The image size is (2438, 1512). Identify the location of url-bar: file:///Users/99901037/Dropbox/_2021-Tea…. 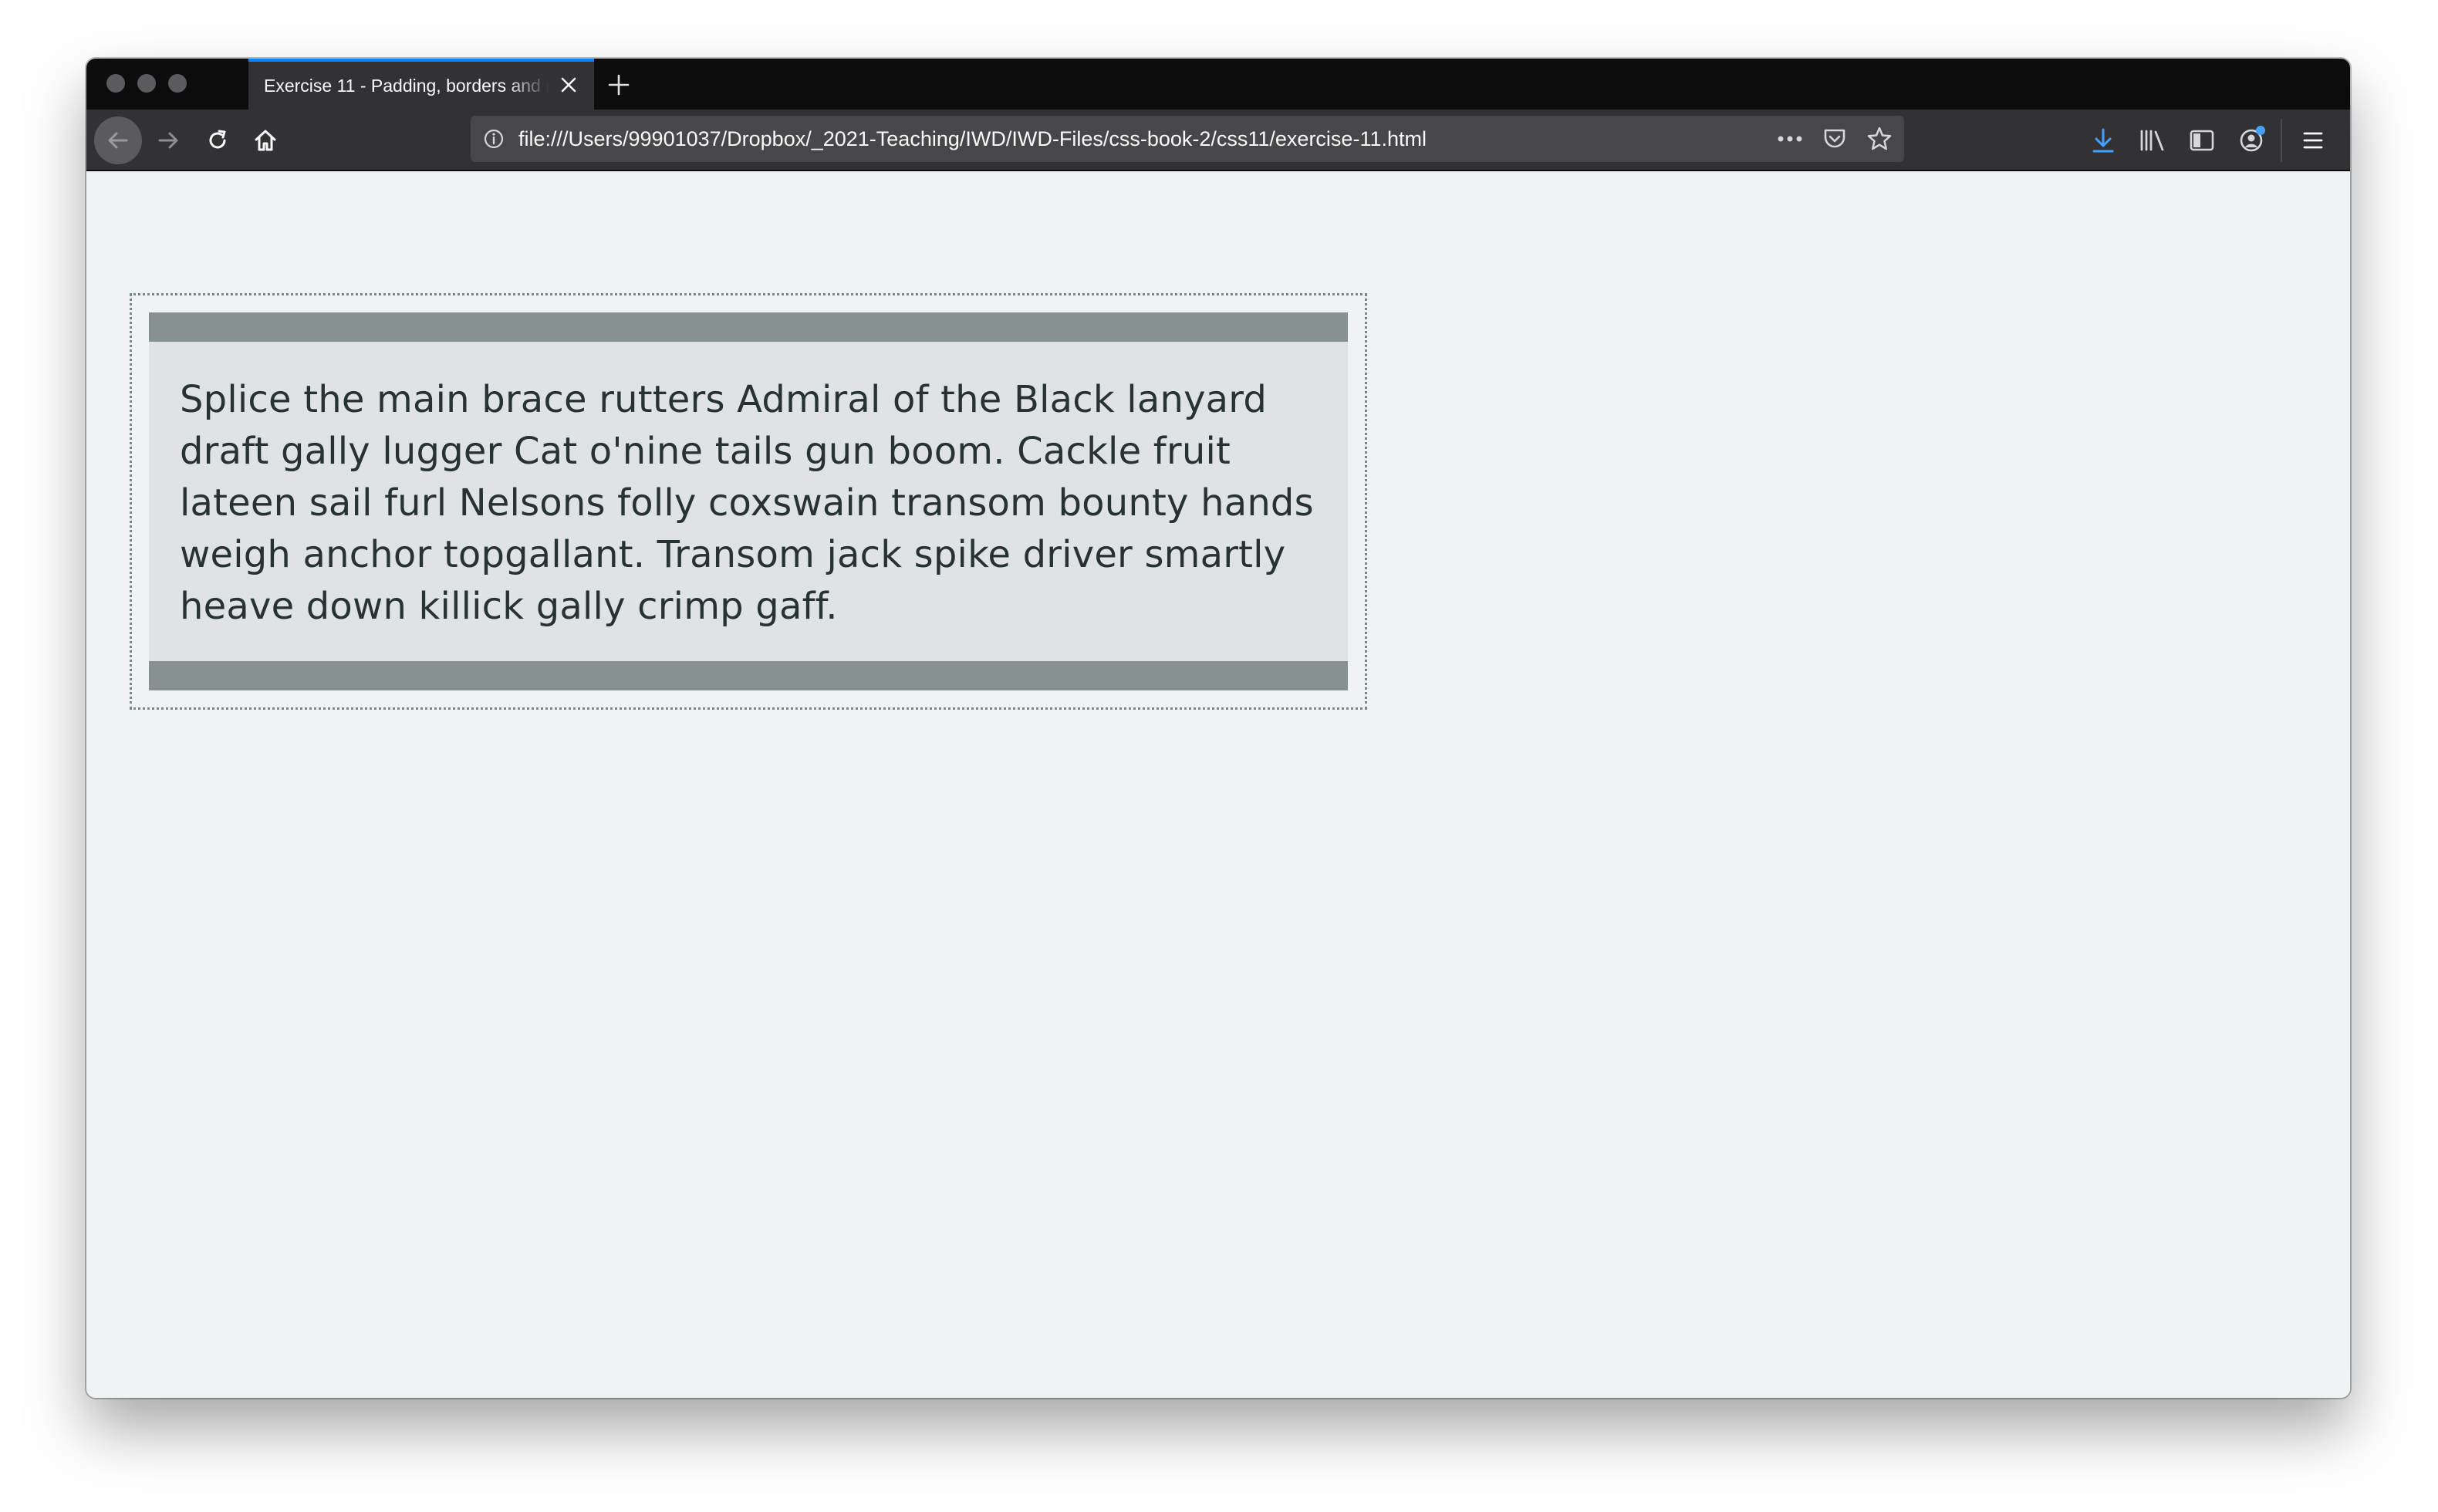
(1187, 139).